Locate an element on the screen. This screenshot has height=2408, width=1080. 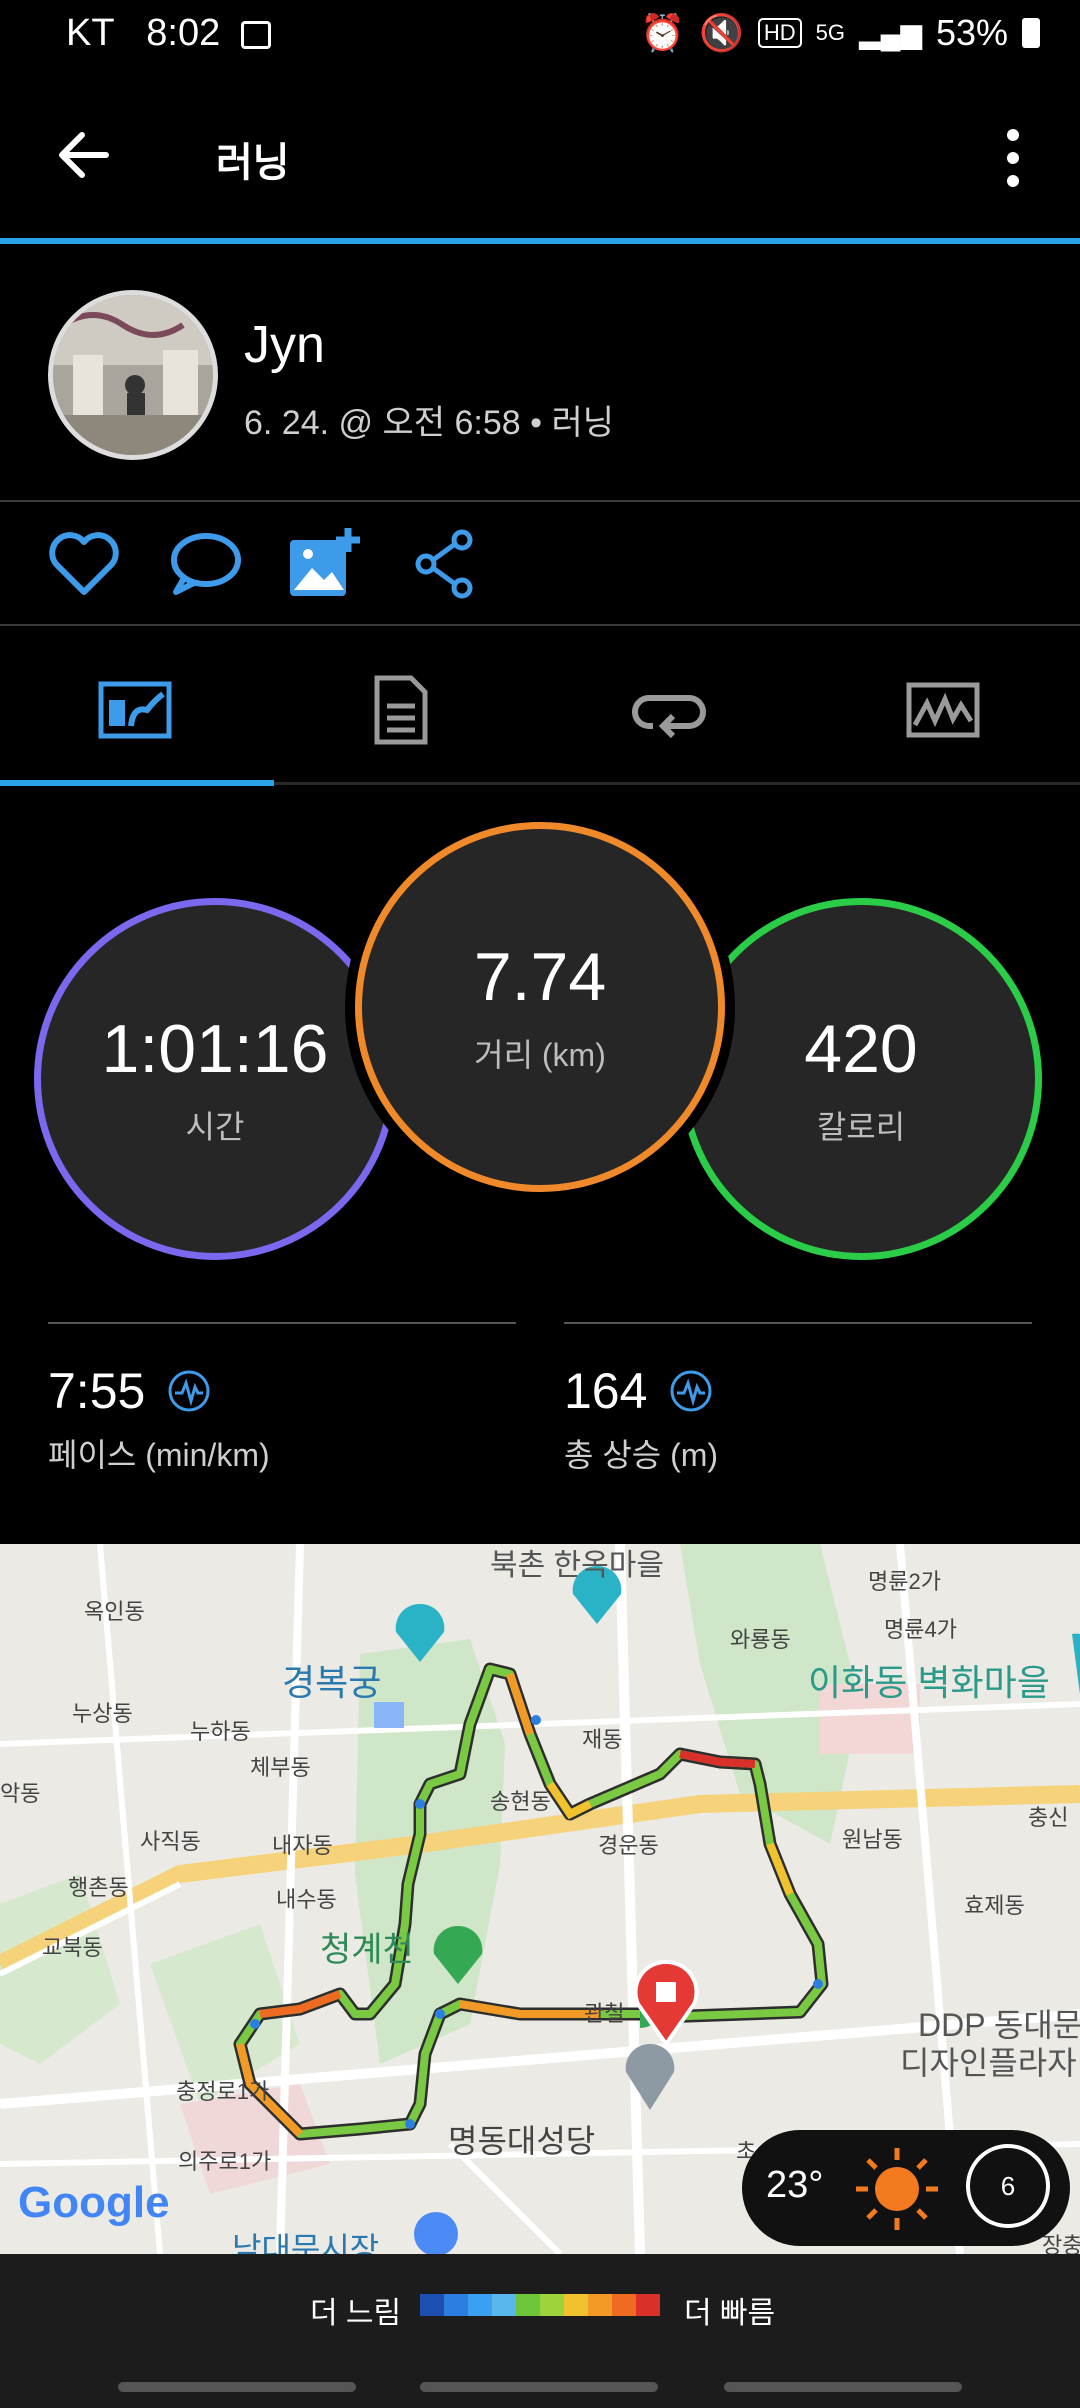
like-button is located at coordinates (84, 564).